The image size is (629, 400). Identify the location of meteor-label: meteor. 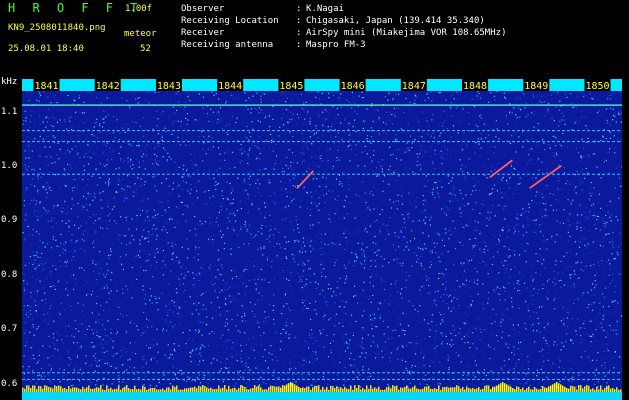
(140, 34).